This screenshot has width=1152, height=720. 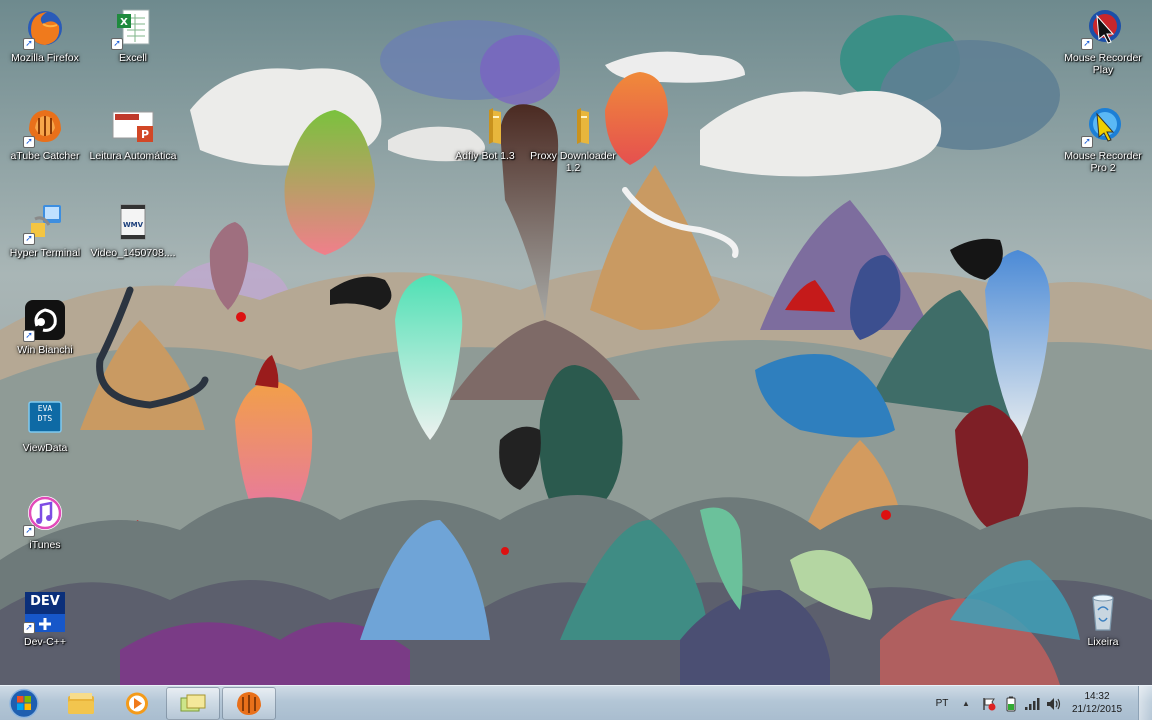 I want to click on tray-volume-icon, so click(x=1054, y=703).